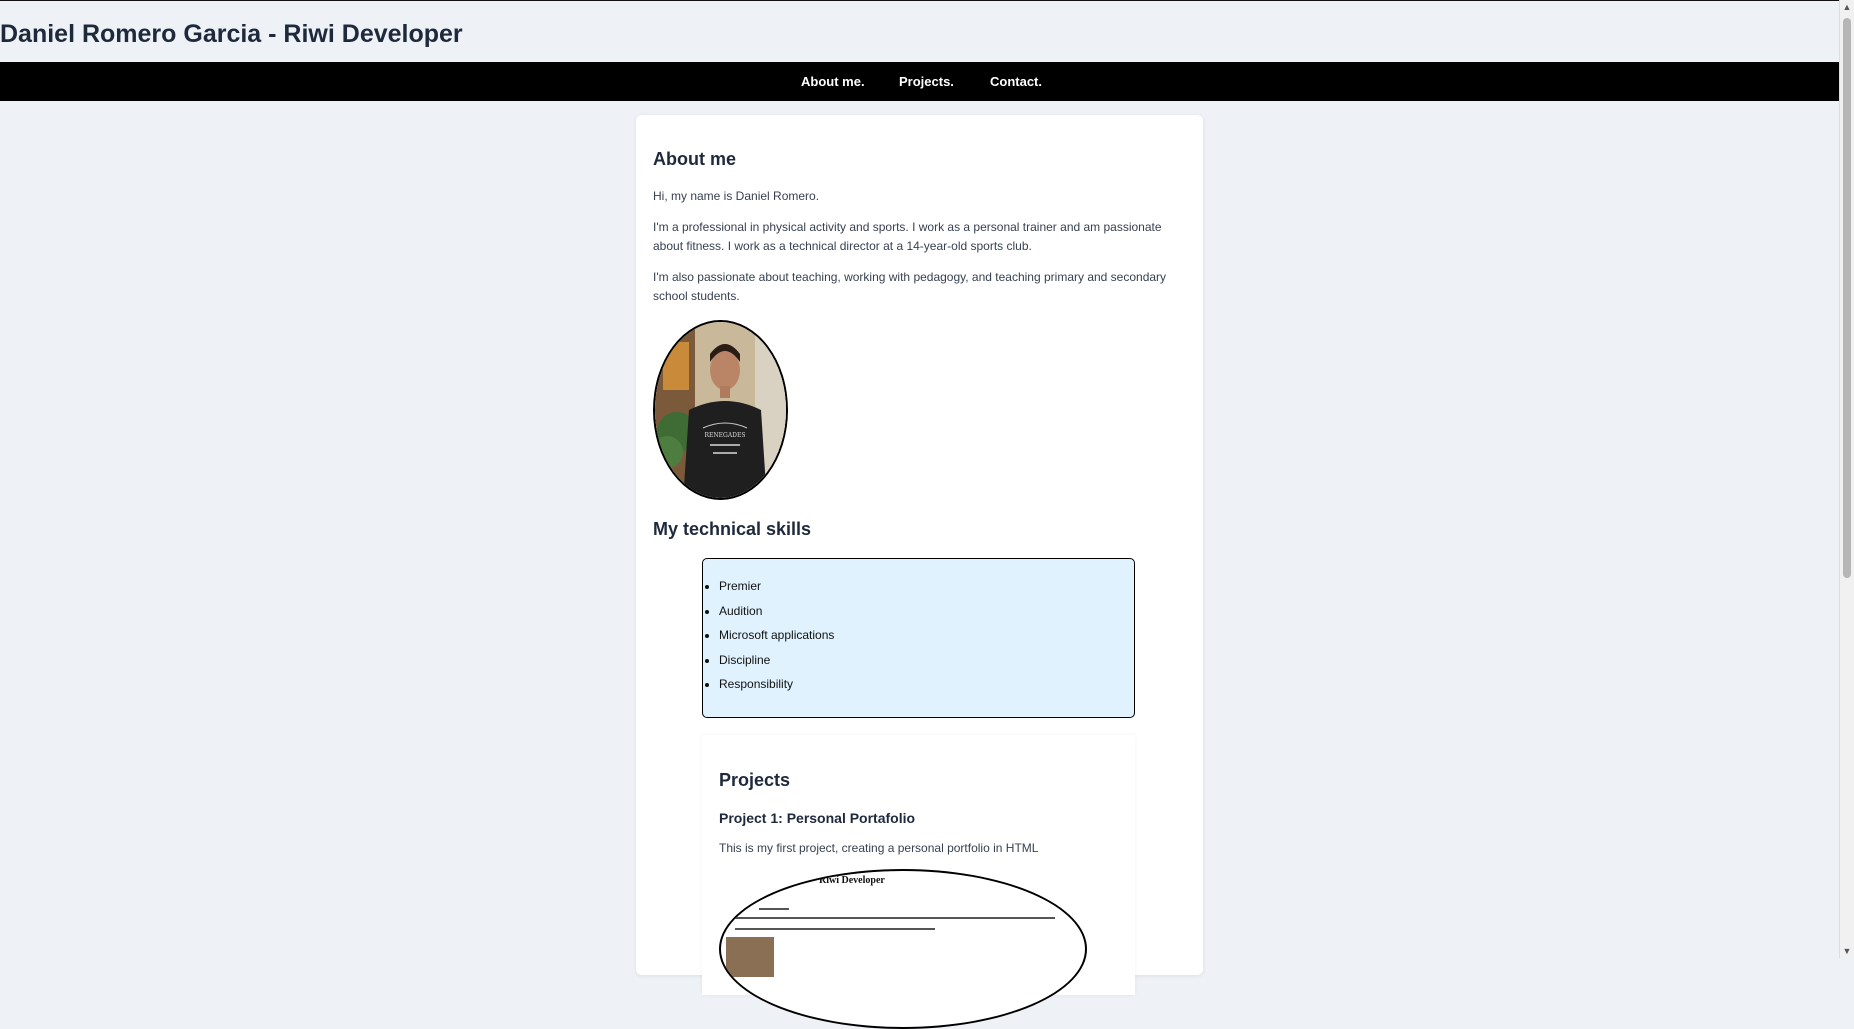  What do you see at coordinates (720, 410) in the screenshot?
I see `profile-photo: RENEGADES` at bounding box center [720, 410].